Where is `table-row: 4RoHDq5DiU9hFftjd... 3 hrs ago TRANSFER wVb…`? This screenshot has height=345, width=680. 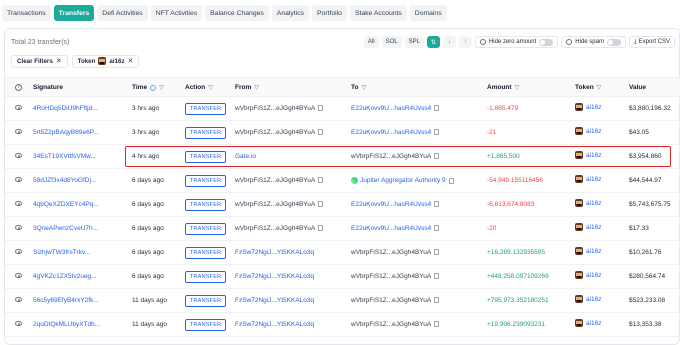 table-row: 4RoHDq5DiU9hFftjd... 3 hrs ago TRANSFER wVb… is located at coordinates (342, 109).